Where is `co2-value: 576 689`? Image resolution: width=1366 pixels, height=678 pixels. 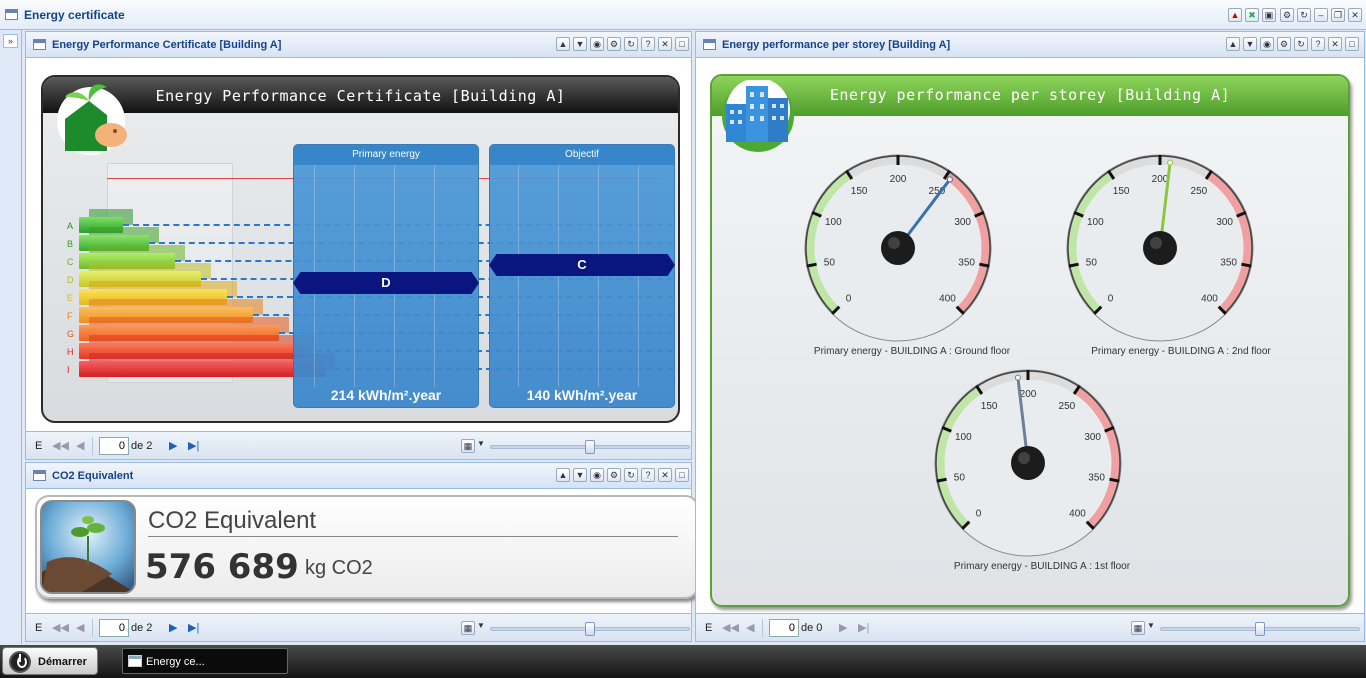
co2-value: 576 689 is located at coordinates (222, 567).